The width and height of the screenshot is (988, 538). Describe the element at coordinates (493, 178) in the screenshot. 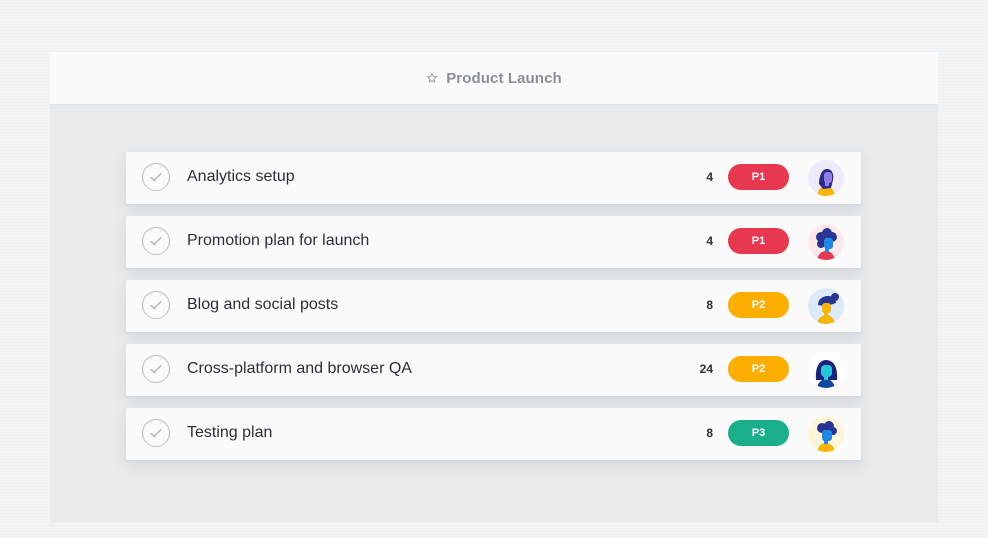

I see `task-row: Analytics setup 4 P1` at that location.